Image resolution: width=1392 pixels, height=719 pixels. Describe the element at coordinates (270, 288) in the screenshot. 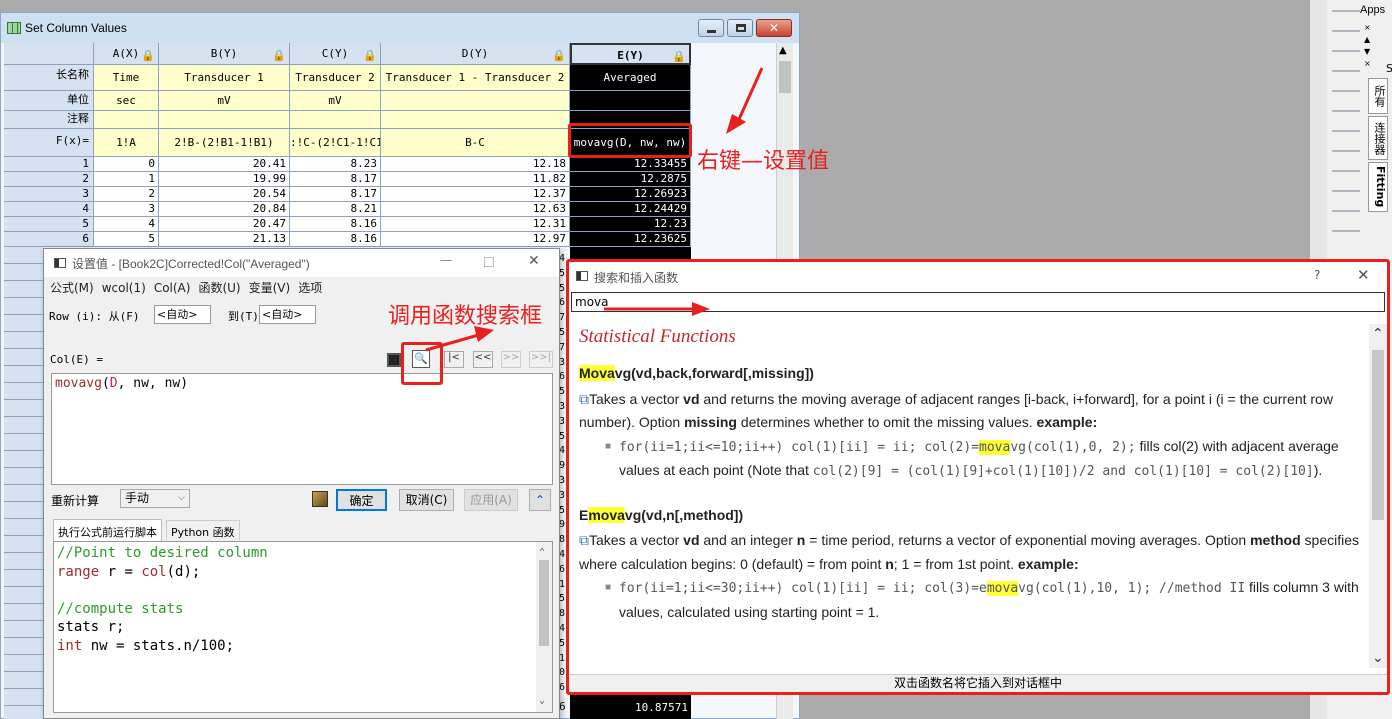

I see `menu-variable: 变量(V)` at that location.